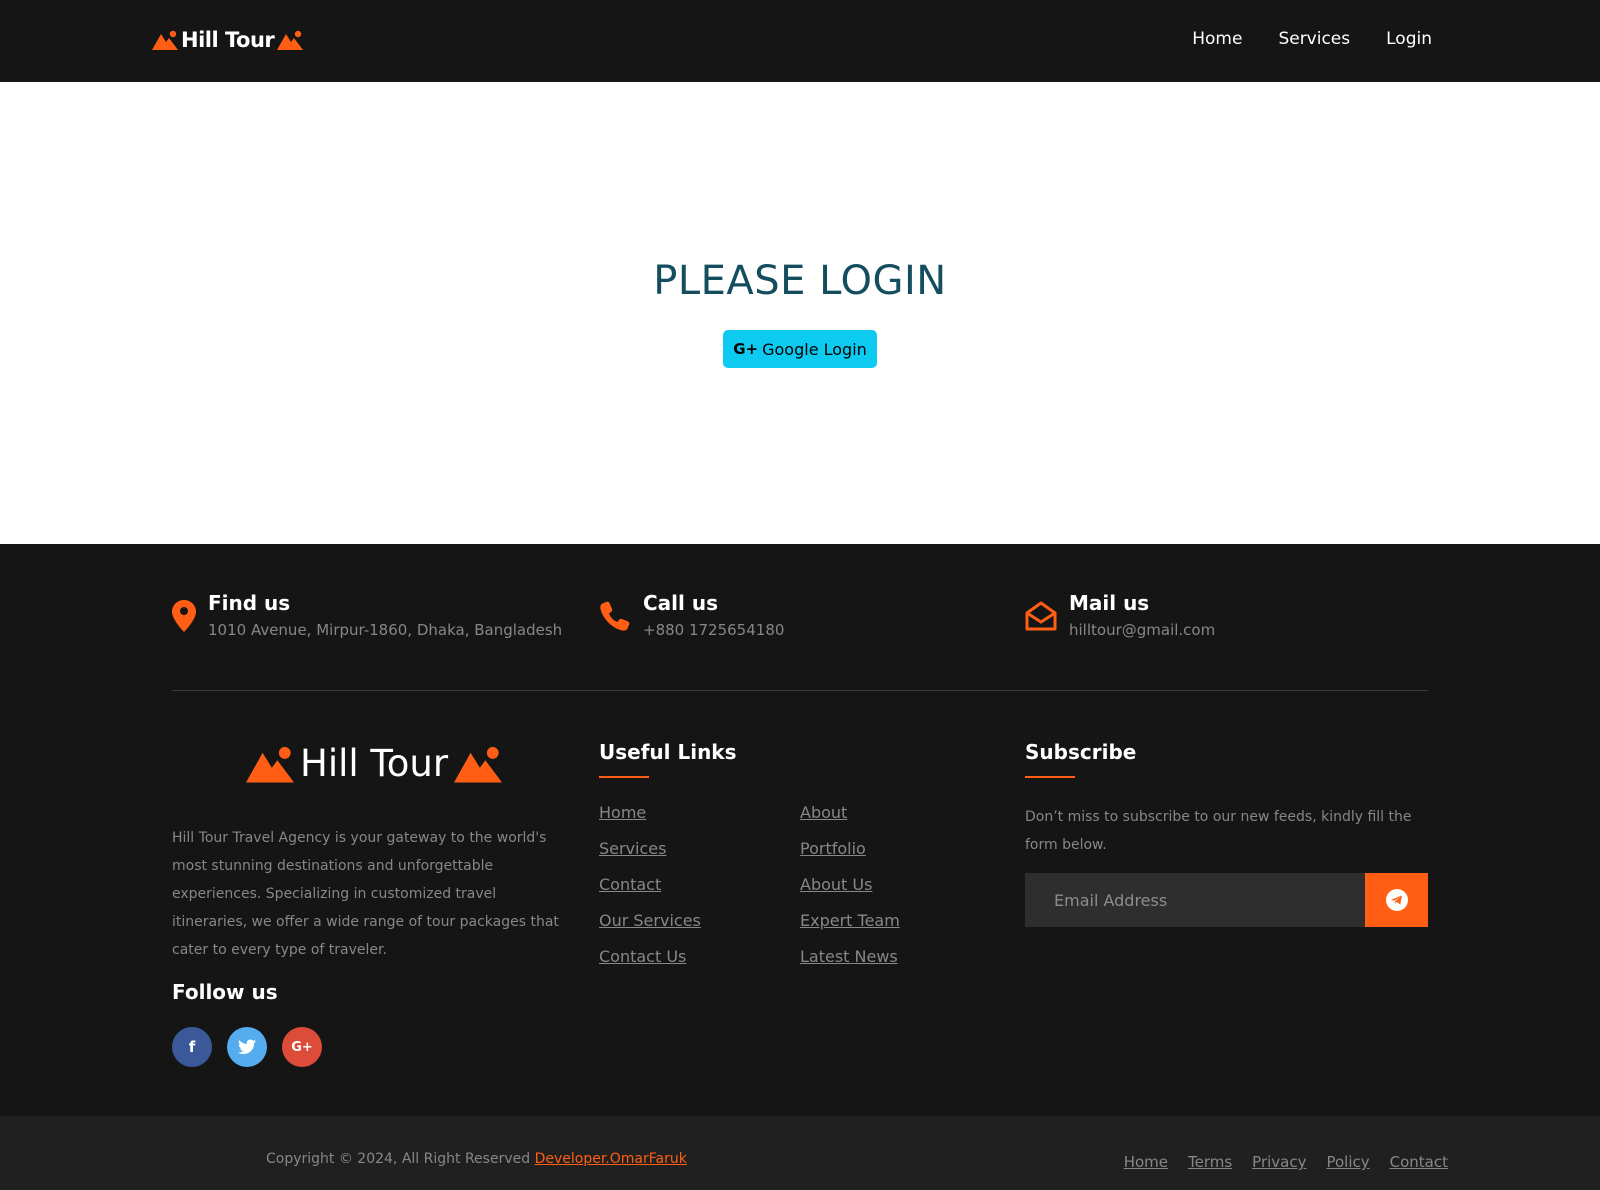 This screenshot has width=1600, height=1190. Describe the element at coordinates (814, 349) in the screenshot. I see `google-login-label: Google Login` at that location.